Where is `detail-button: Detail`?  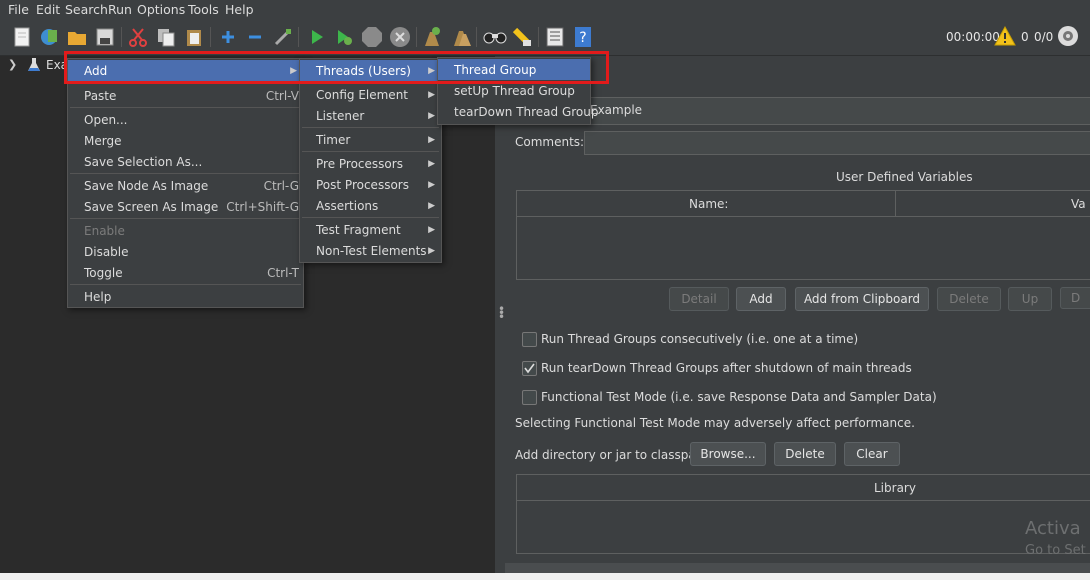
detail-button: Detail is located at coordinates (699, 299).